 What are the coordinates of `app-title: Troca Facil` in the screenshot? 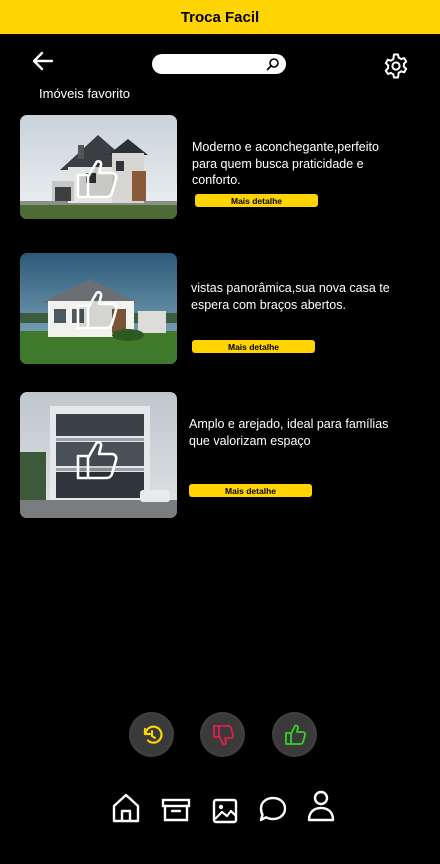 It's located at (220, 17).